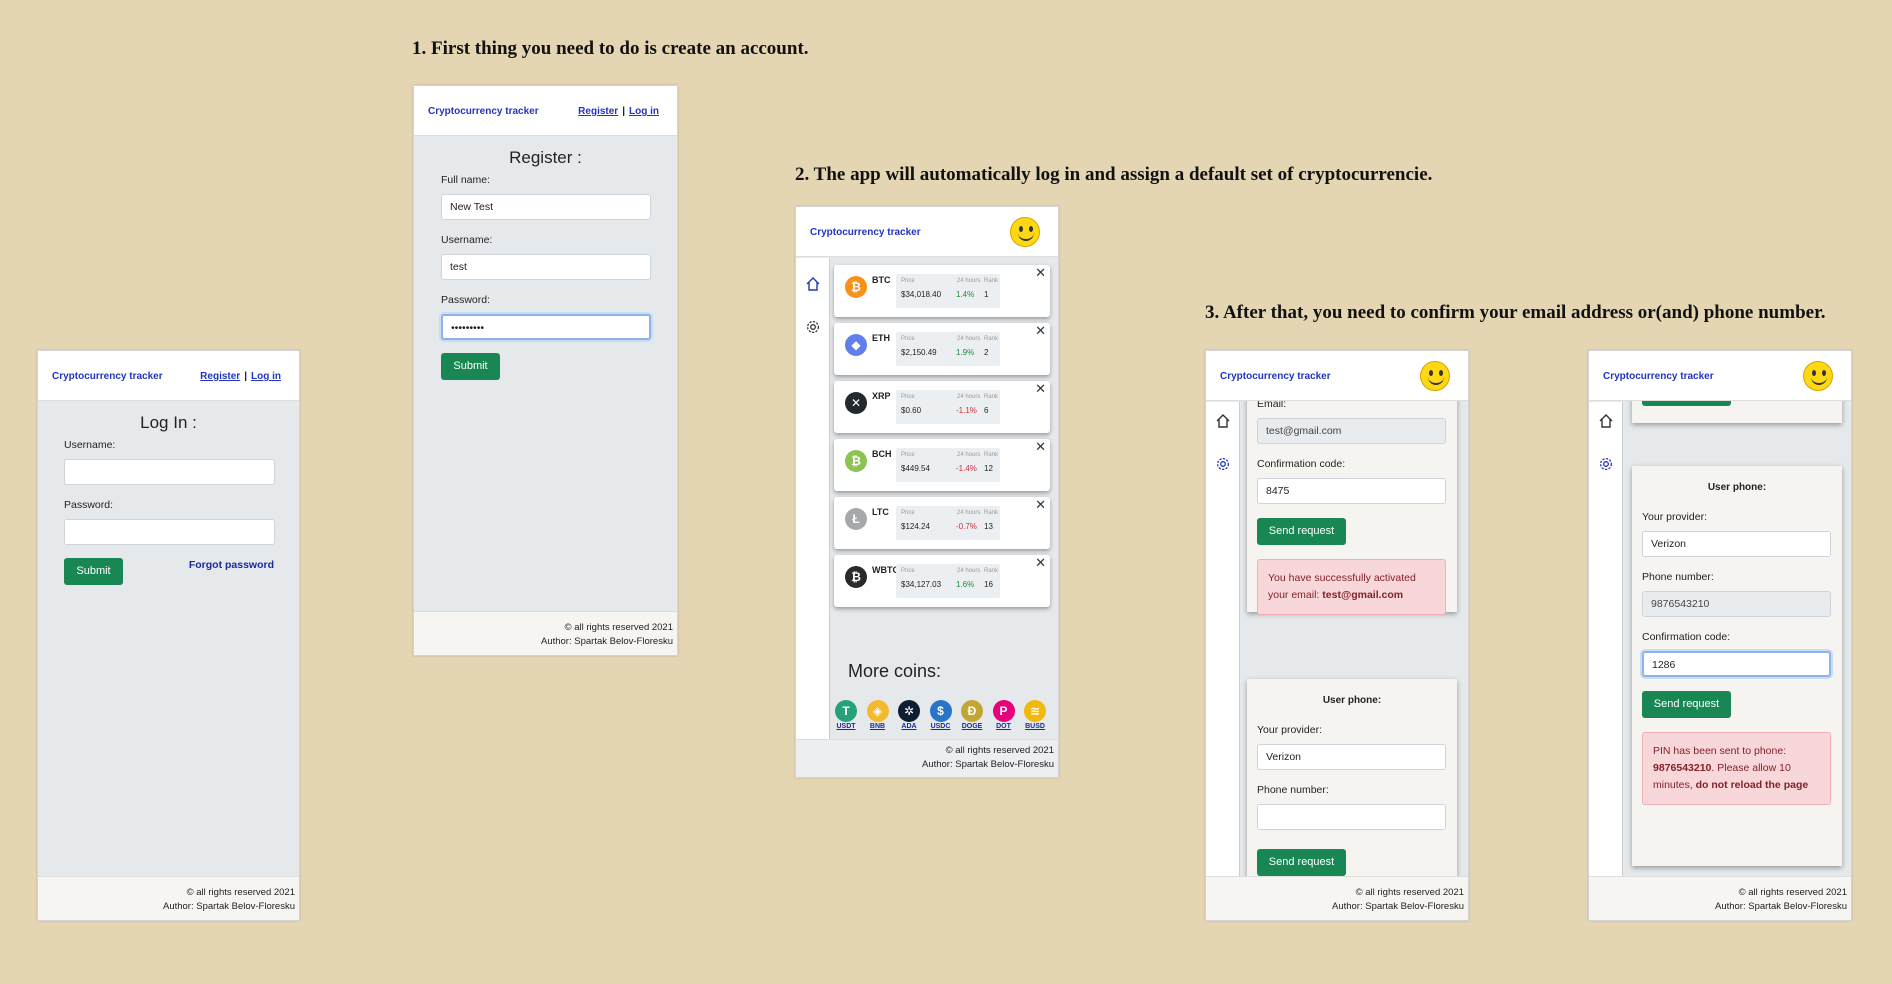 Image resolution: width=1892 pixels, height=984 pixels. I want to click on coin-card: ₿ BCH ✕ Price 24 hours Rank $449.54 -1.4% 12, so click(942, 465).